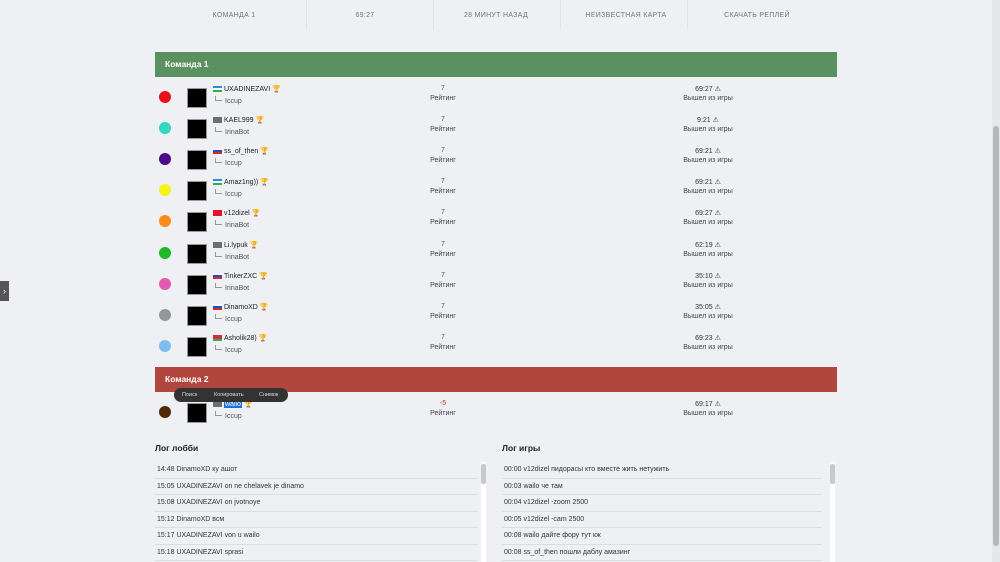 The image size is (1000, 562). I want to click on log-line: 00:08 ss_of_then пошли даблу амазинг, so click(662, 553).